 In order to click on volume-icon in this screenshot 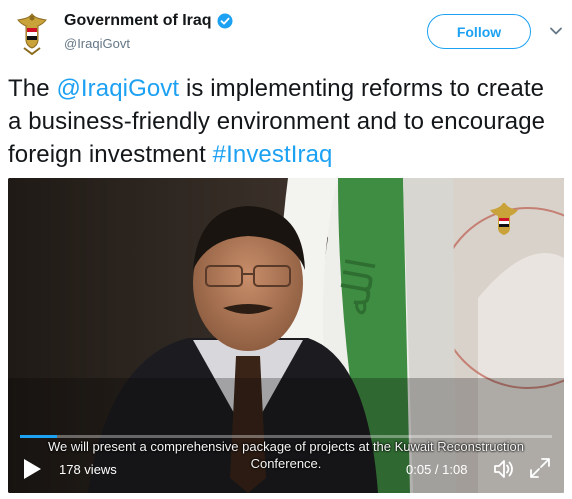, I will do `click(504, 469)`.